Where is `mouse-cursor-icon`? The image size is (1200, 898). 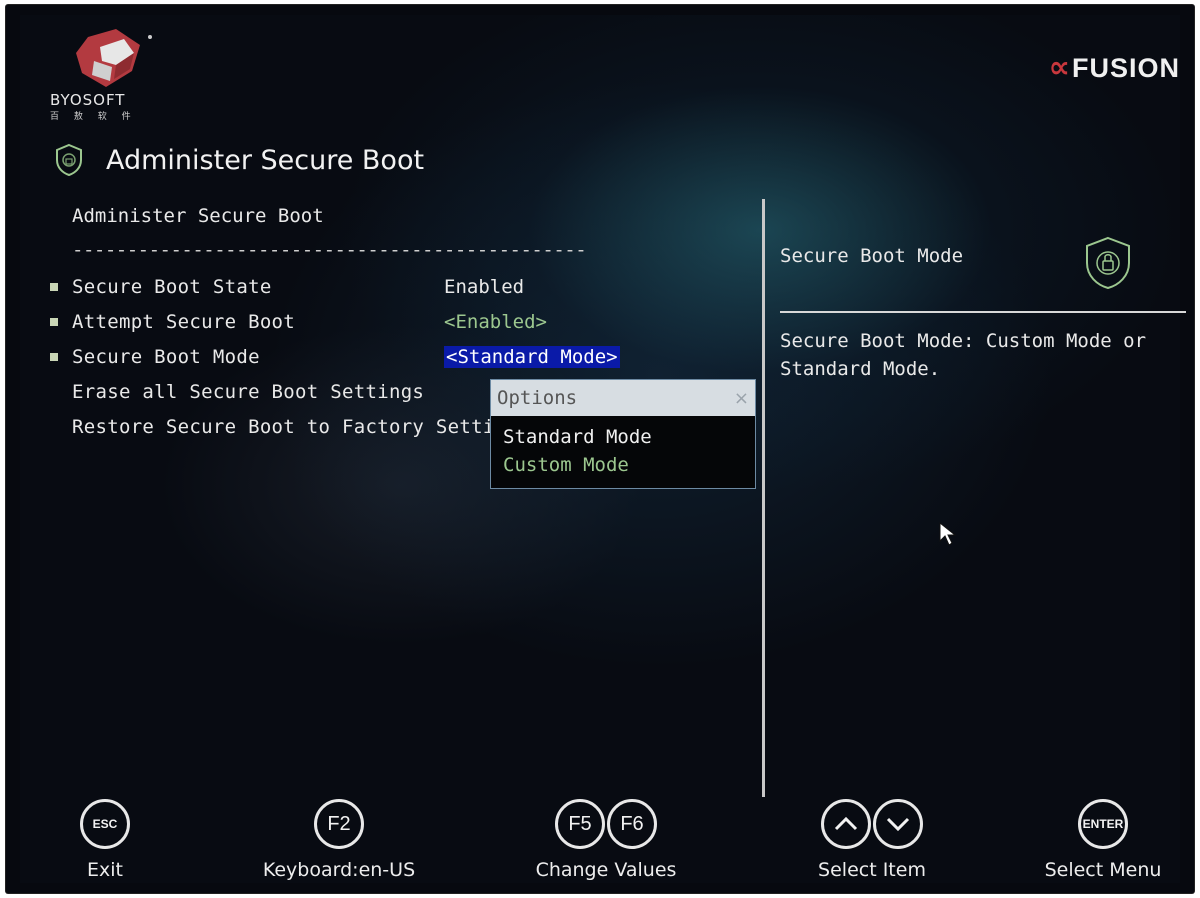
mouse-cursor-icon is located at coordinates (948, 533).